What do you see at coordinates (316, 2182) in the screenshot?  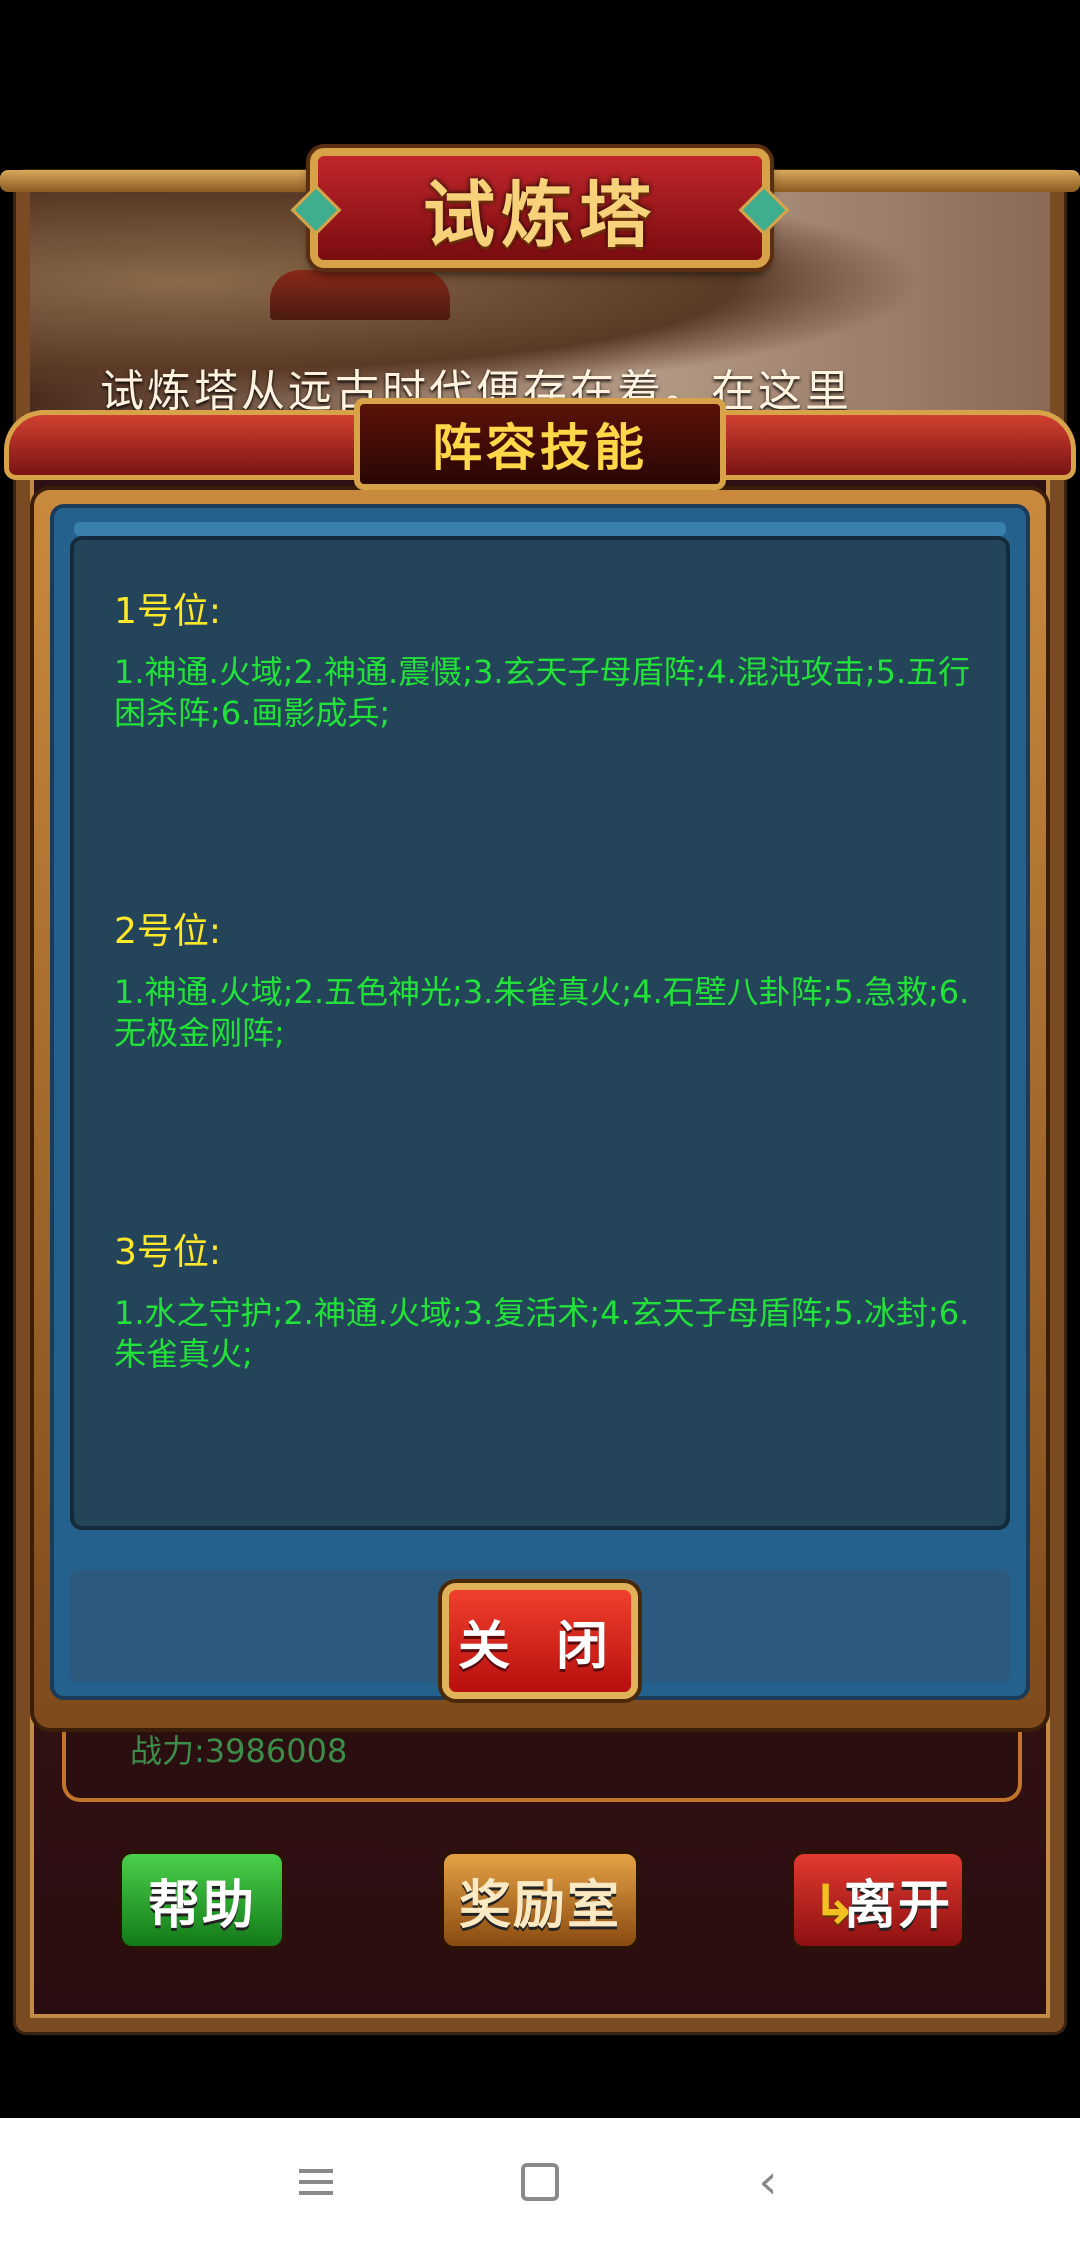 I see `menu-icon` at bounding box center [316, 2182].